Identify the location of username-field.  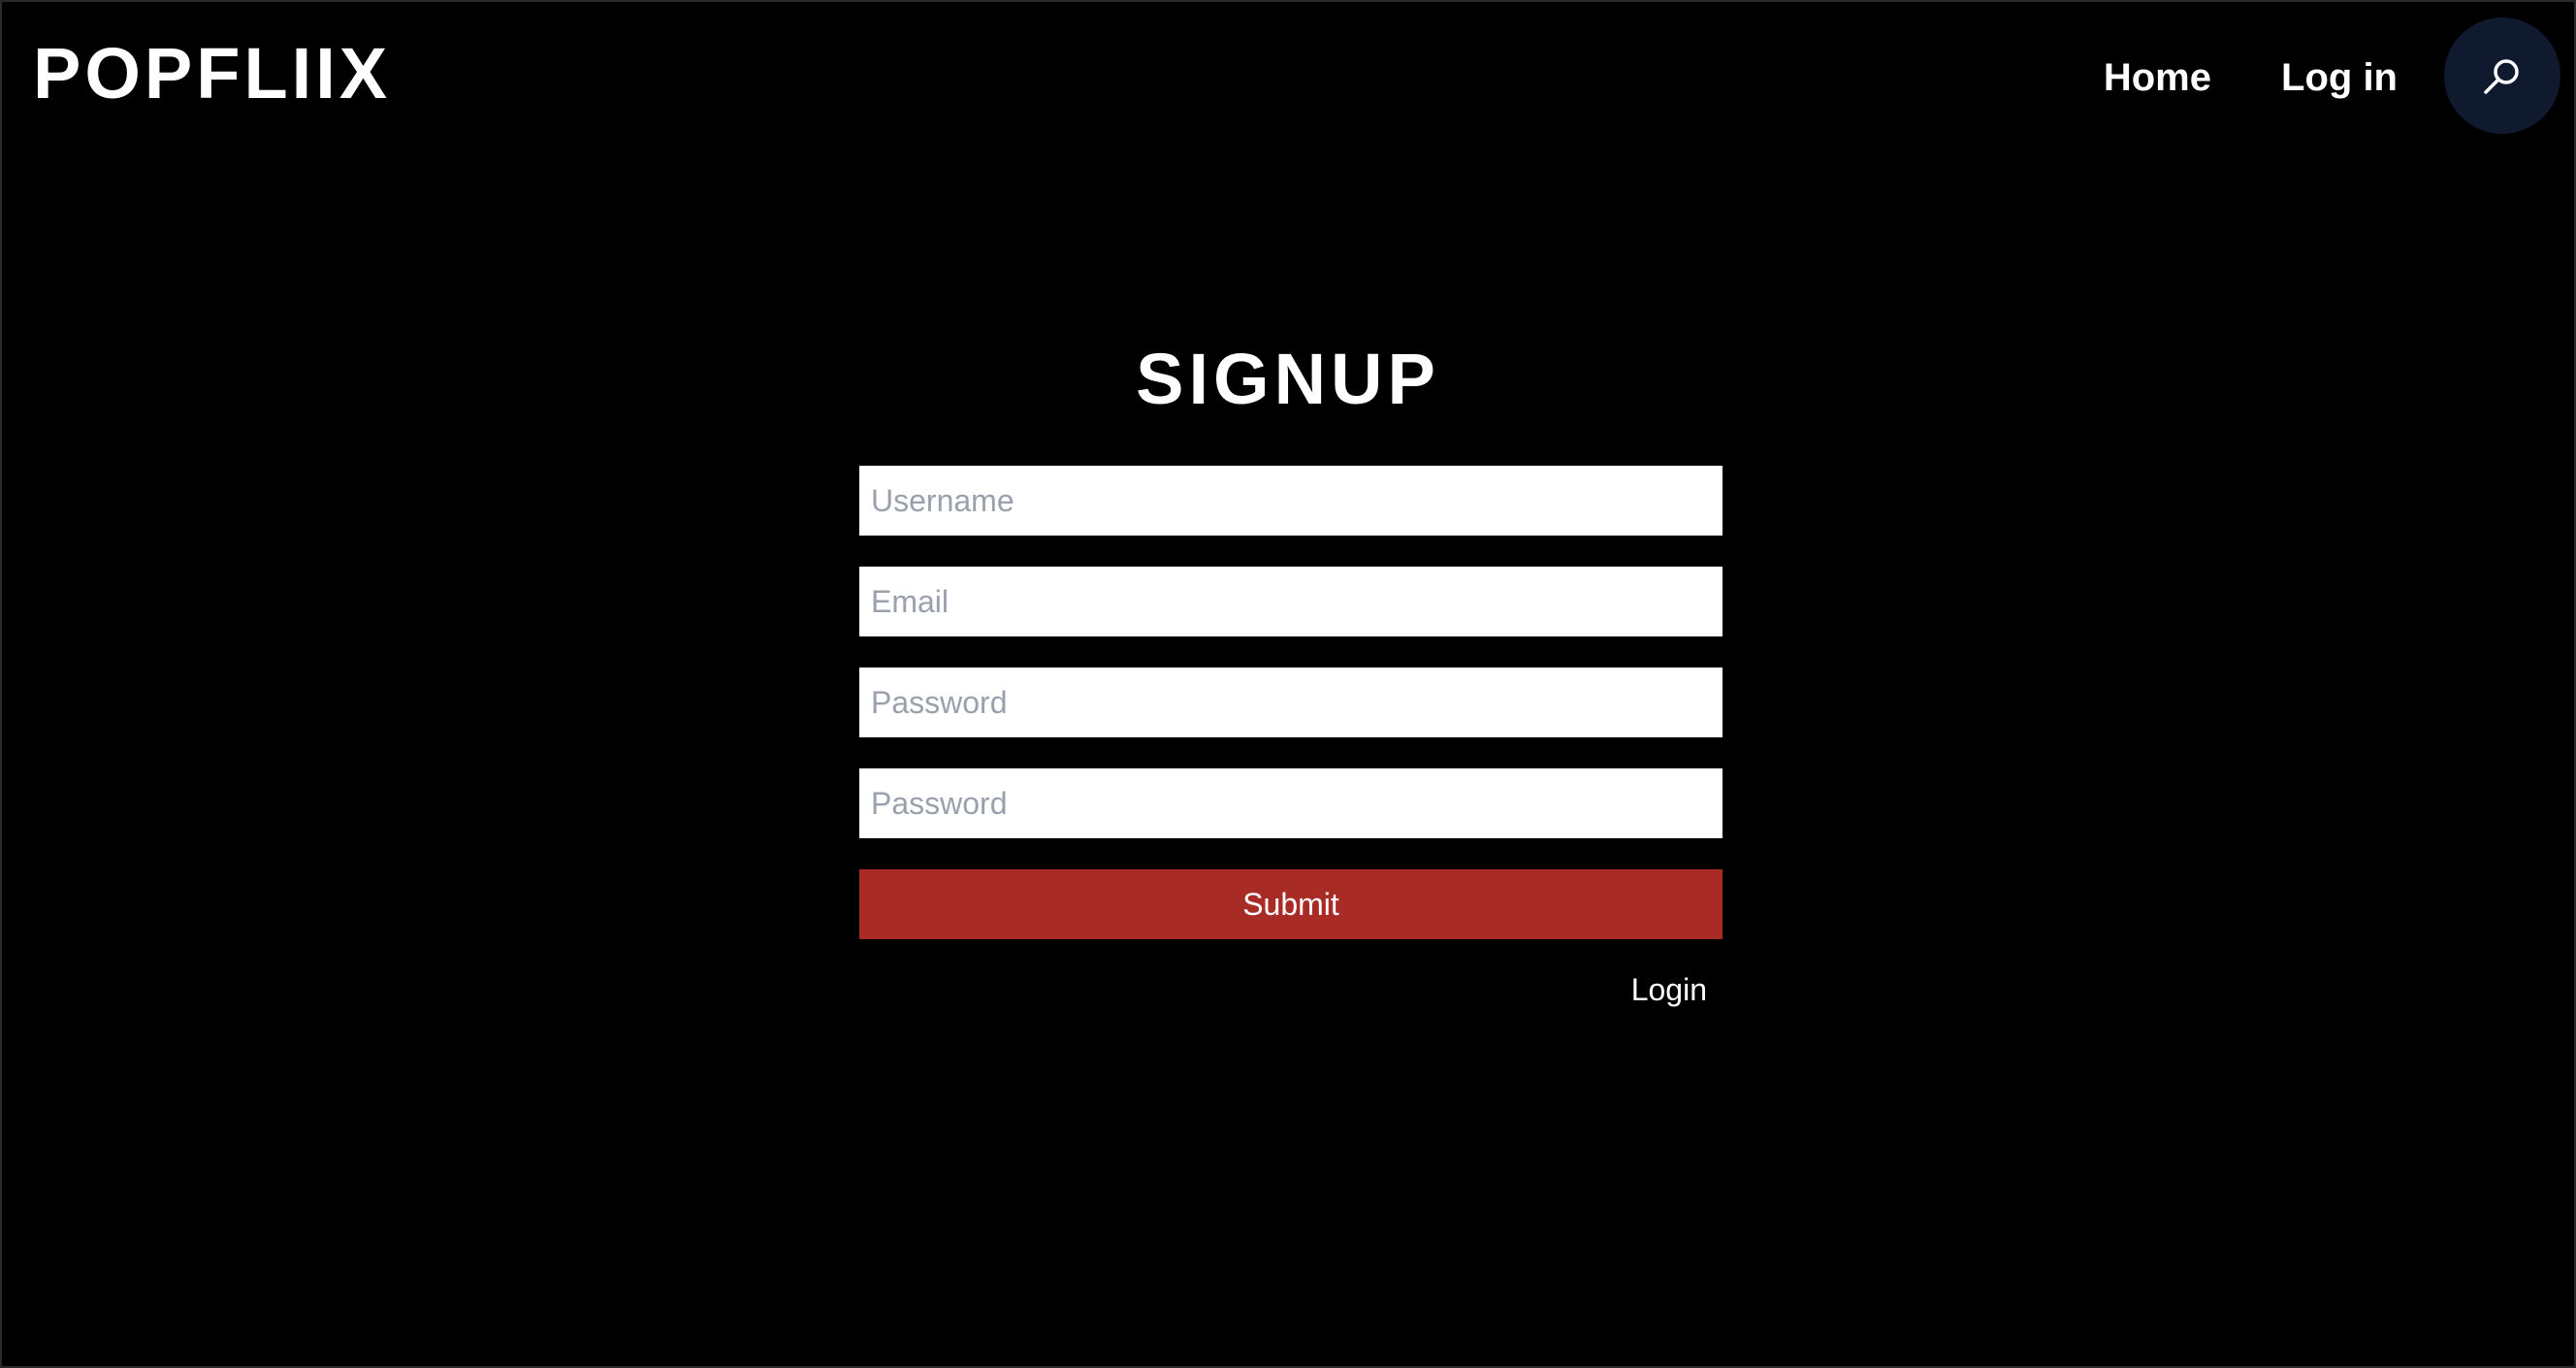
(1291, 501).